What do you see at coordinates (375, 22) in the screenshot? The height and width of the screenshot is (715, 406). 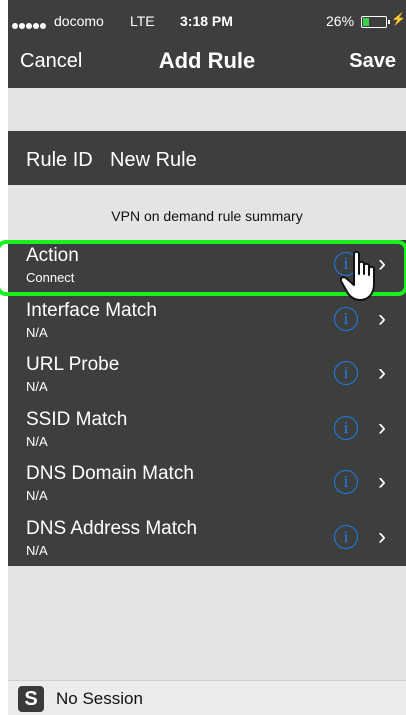 I see `battery-icon` at bounding box center [375, 22].